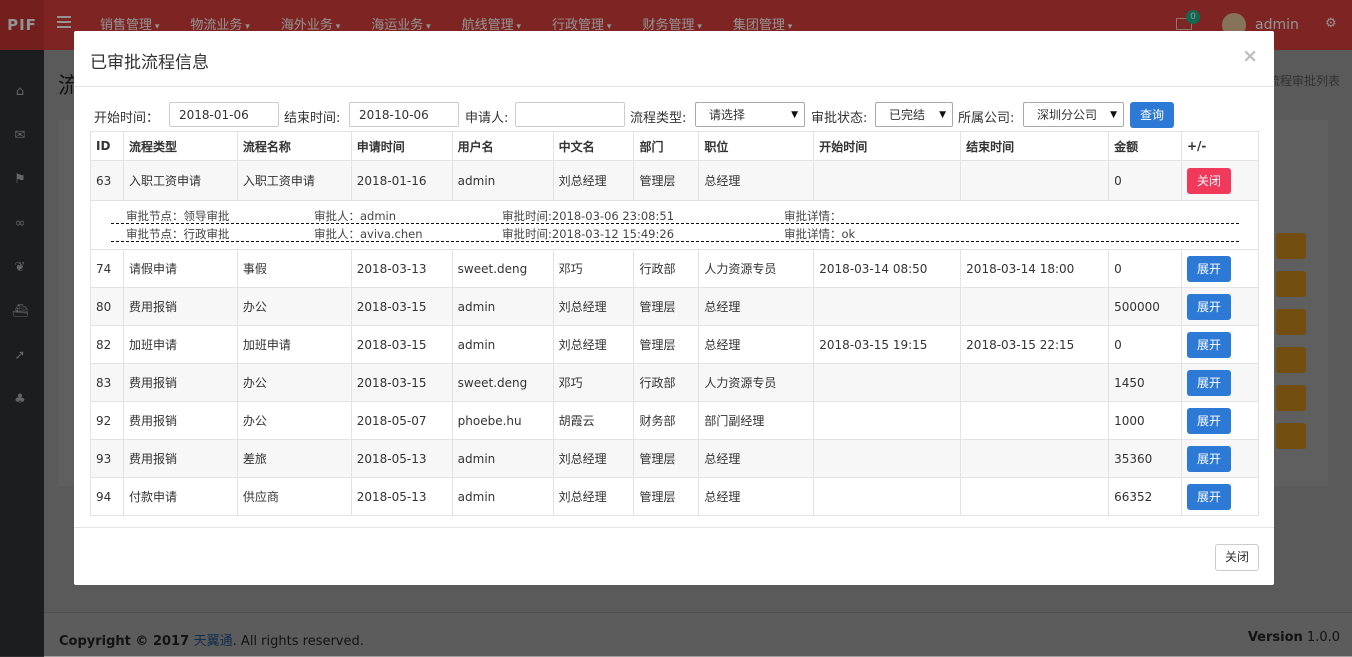 Image resolution: width=1352 pixels, height=657 pixels. What do you see at coordinates (178, 216) in the screenshot?
I see `approval-node: 审批节点：领导审批` at bounding box center [178, 216].